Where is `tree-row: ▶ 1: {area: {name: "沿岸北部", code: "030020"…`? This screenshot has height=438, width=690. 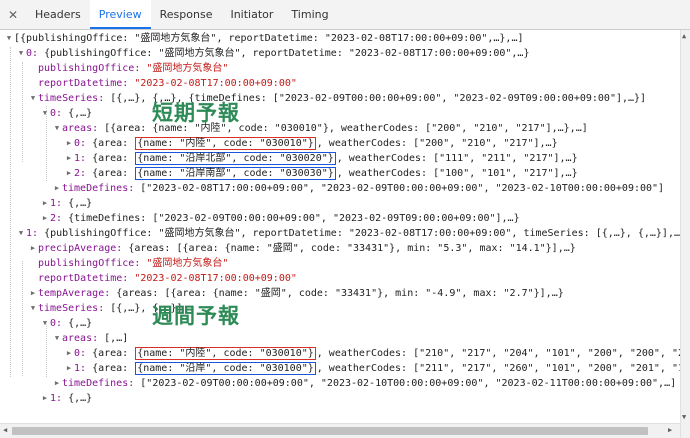 tree-row: ▶ 1: {area: {name: "沿岸北部", code: "030020"… is located at coordinates (340, 158).